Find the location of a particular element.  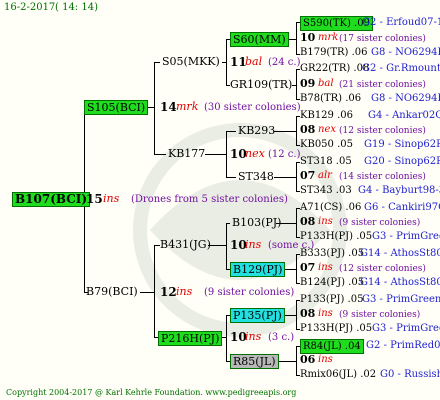

l4-bot-queen: ST343 .03 is located at coordinates (326, 191).